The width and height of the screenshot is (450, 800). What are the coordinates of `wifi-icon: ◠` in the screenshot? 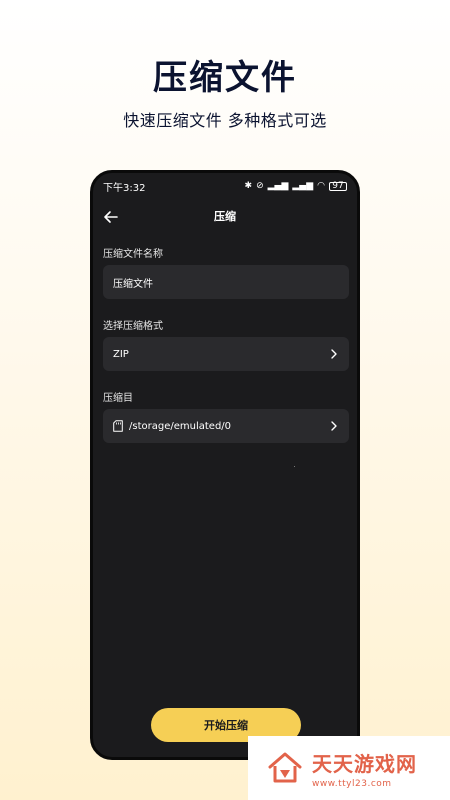 It's located at (321, 186).